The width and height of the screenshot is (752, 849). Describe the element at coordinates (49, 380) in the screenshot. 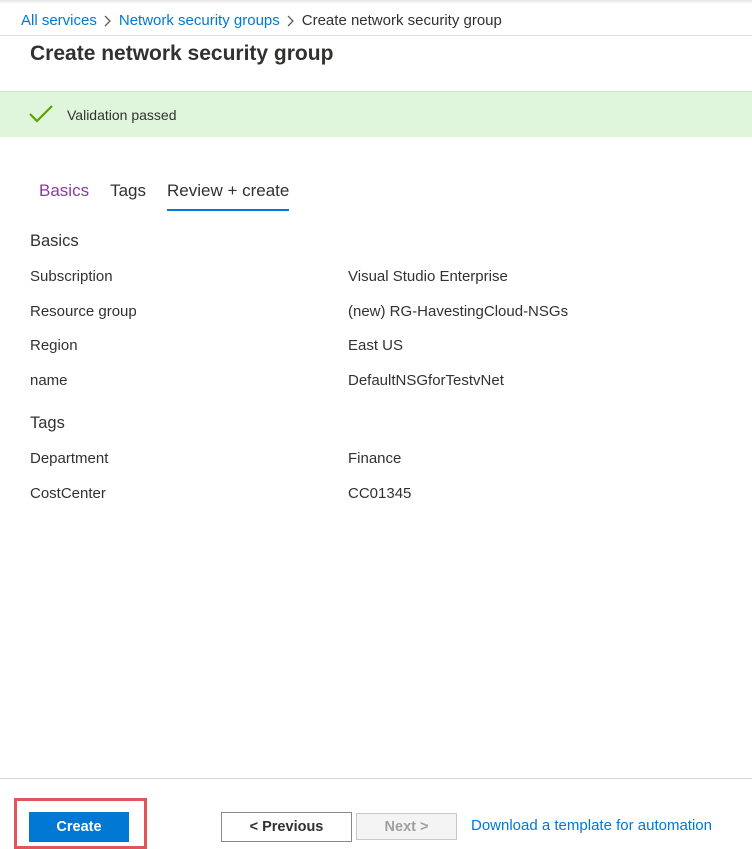

I see `label-name: name` at that location.